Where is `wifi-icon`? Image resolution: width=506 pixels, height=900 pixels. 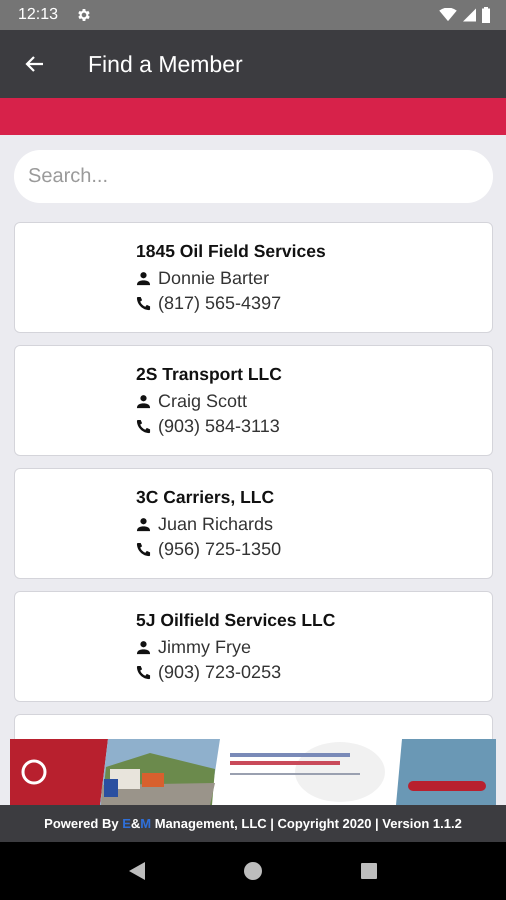
wifi-icon is located at coordinates (448, 15).